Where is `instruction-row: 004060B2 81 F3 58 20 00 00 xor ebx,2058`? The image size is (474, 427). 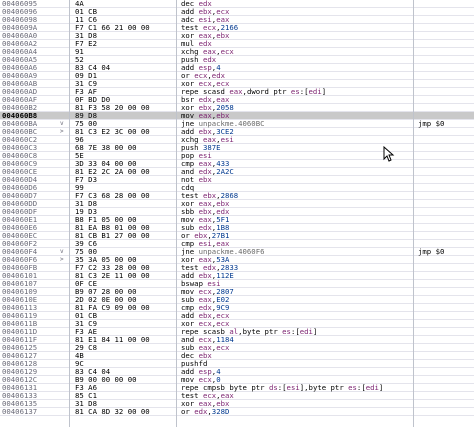 instruction-row: 004060B2 81 F3 58 20 00 00 xor ebx,2058 is located at coordinates (237, 108).